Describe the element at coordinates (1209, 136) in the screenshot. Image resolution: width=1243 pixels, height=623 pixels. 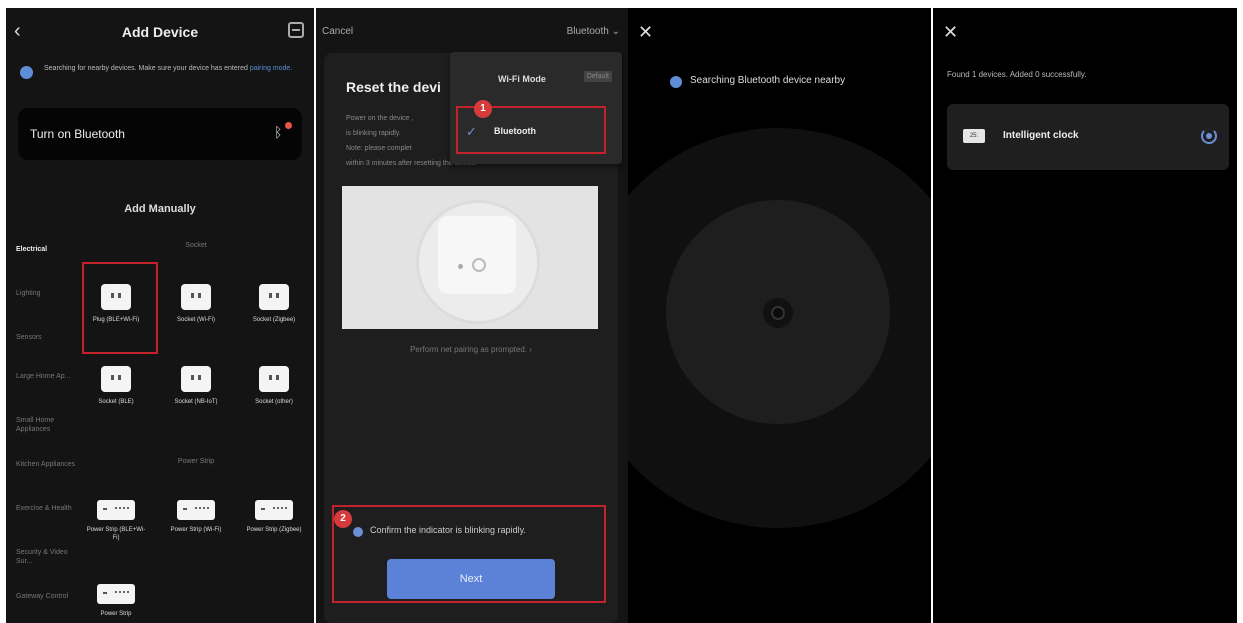
I see `loading-spinner-icon` at that location.